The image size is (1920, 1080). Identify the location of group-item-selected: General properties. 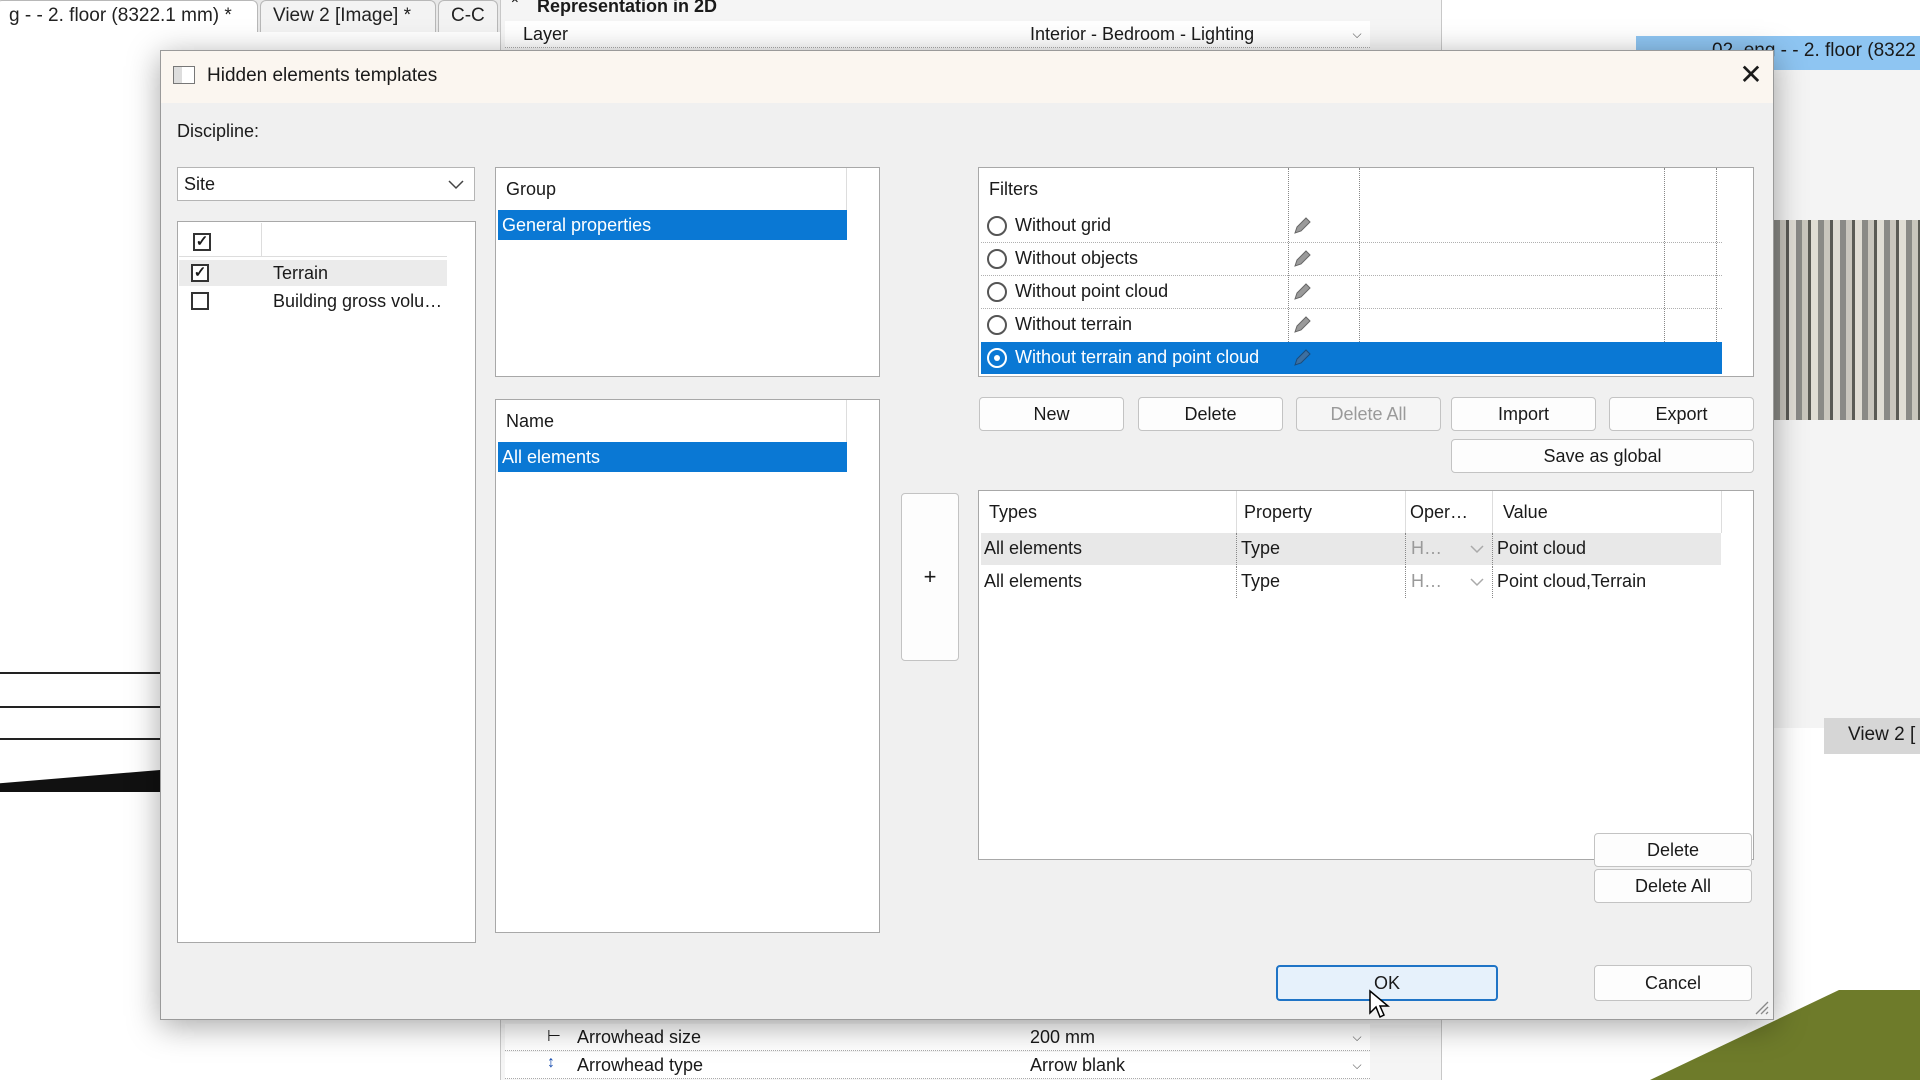
(672, 225).